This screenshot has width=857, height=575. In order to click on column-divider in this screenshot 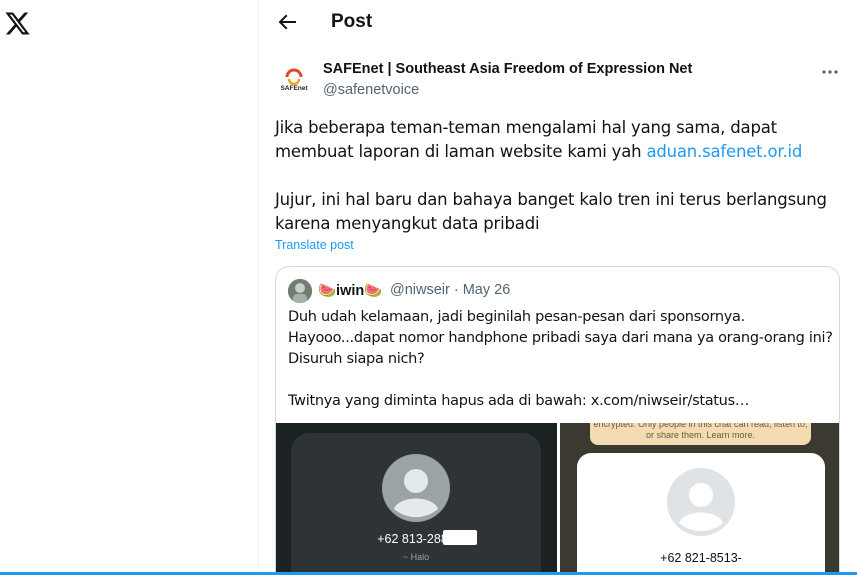, I will do `click(258, 287)`.